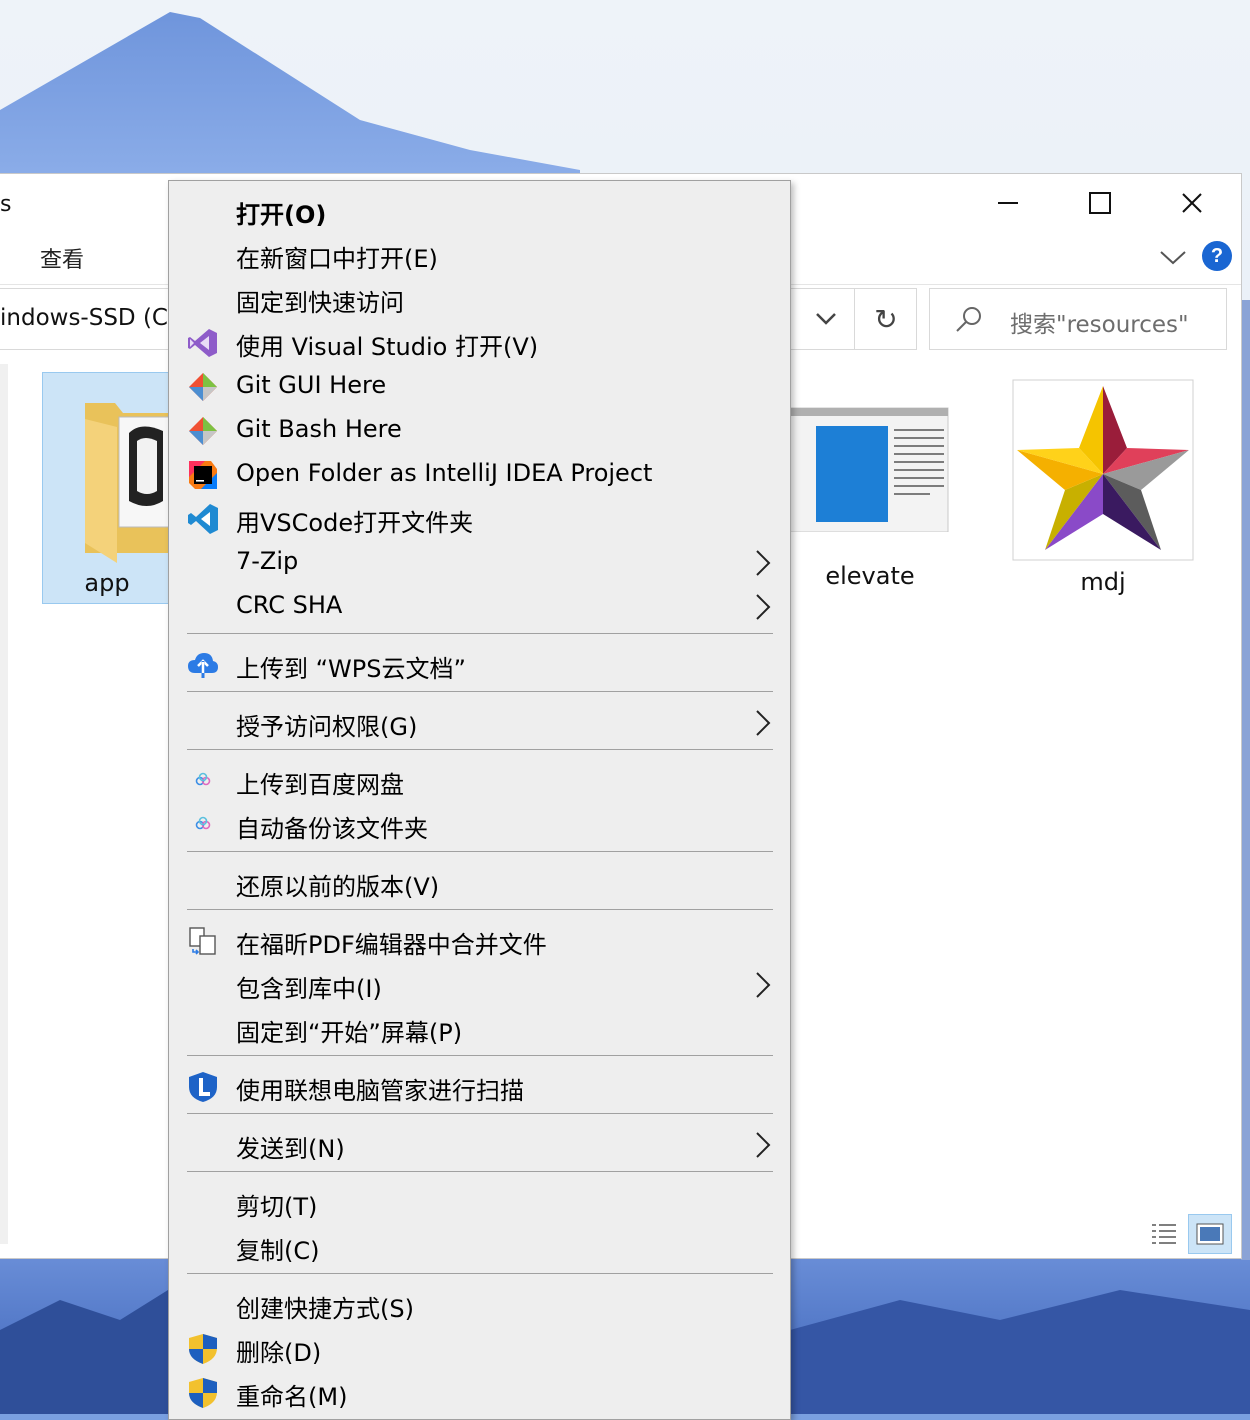  Describe the element at coordinates (444, 473) in the screenshot. I see `menu-item-label: Open Folder as IntelliJ IDEA Project` at that location.